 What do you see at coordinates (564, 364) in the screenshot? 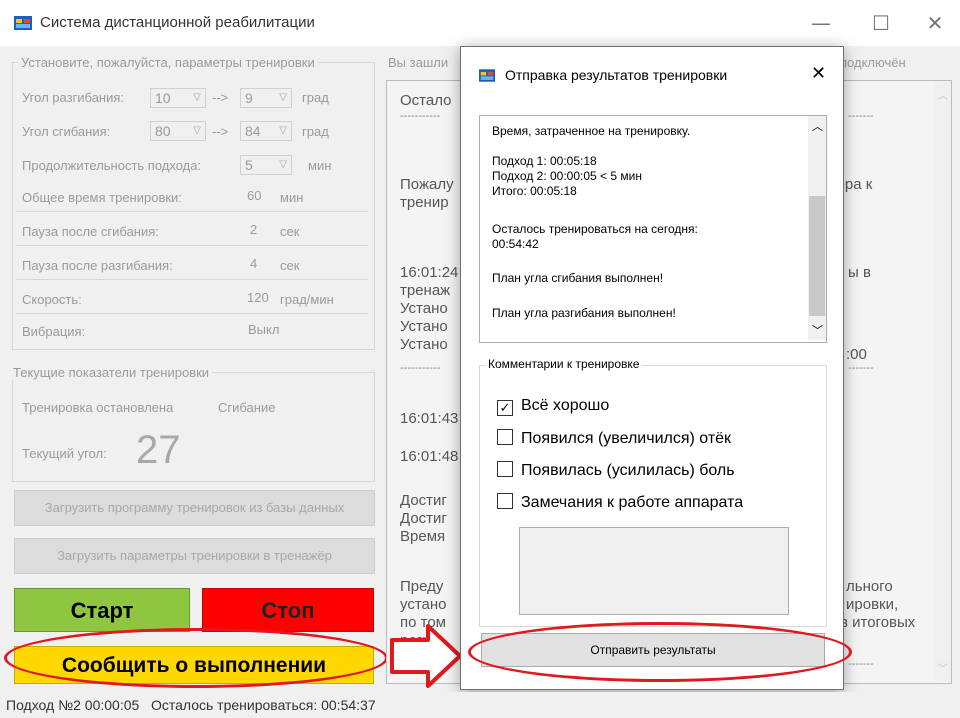
I see `comments-title: Комментарии к тренировке` at bounding box center [564, 364].